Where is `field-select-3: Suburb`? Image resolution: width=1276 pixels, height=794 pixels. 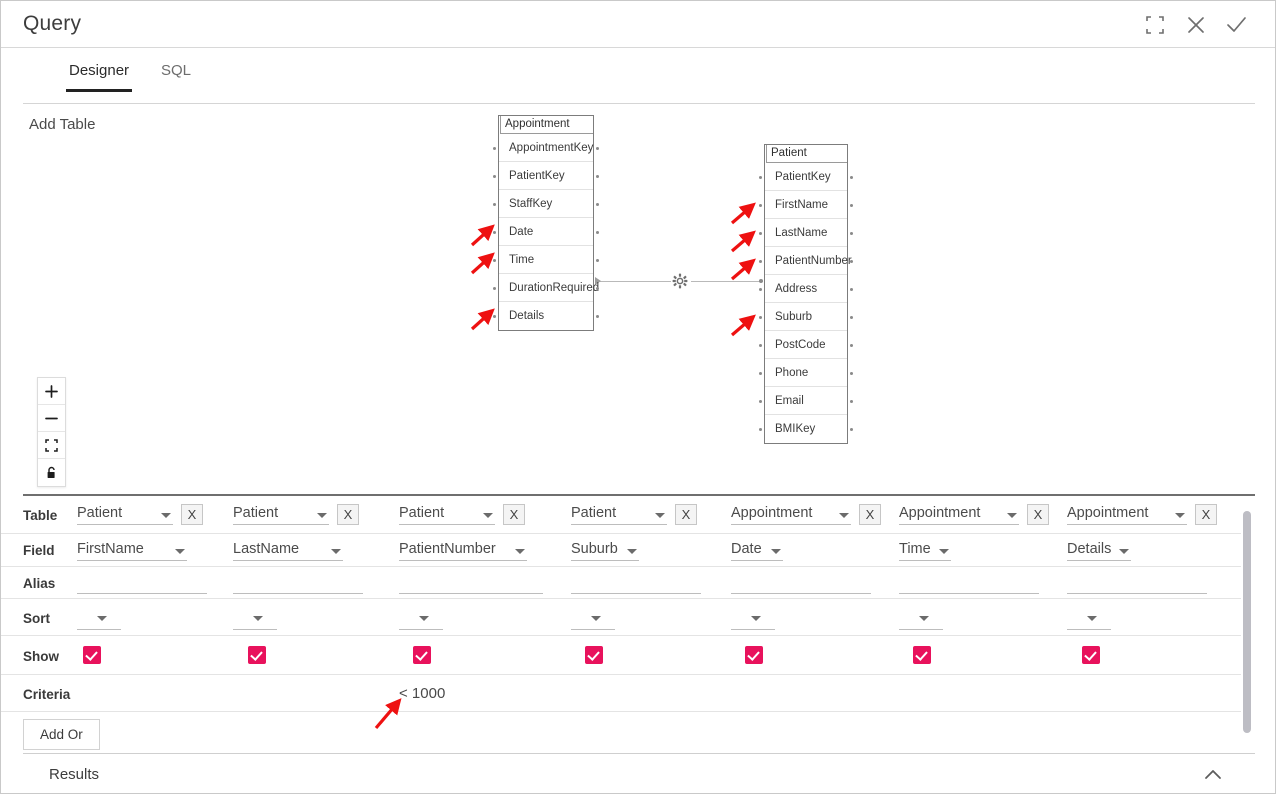
field-select-3: Suburb is located at coordinates (605, 551).